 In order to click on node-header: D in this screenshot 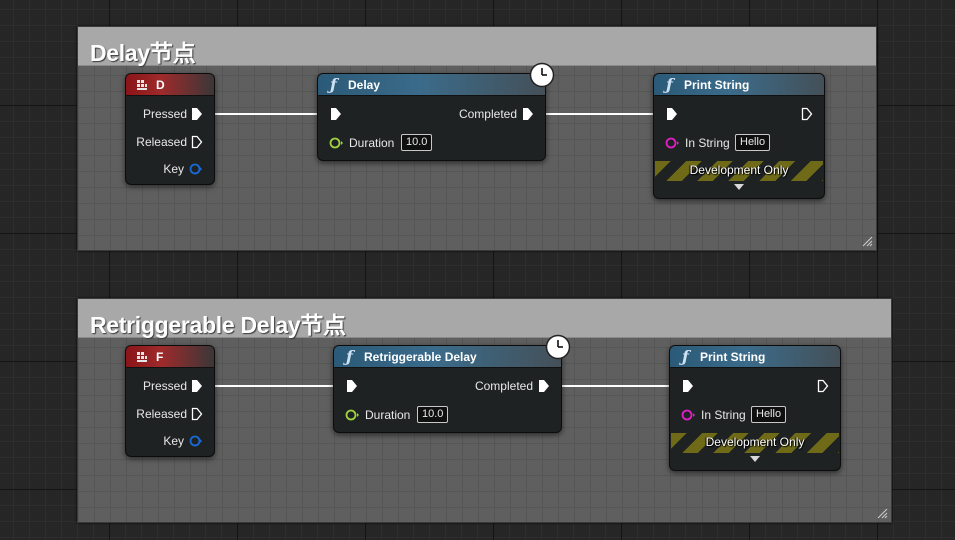, I will do `click(170, 85)`.